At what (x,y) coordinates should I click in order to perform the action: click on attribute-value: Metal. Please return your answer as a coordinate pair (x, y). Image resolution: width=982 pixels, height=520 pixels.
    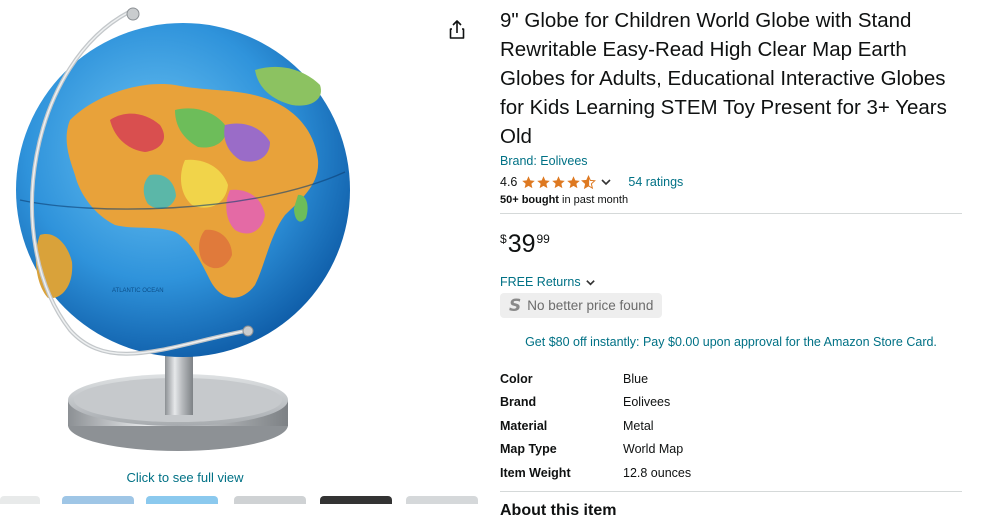
    Looking at the image, I should click on (638, 425).